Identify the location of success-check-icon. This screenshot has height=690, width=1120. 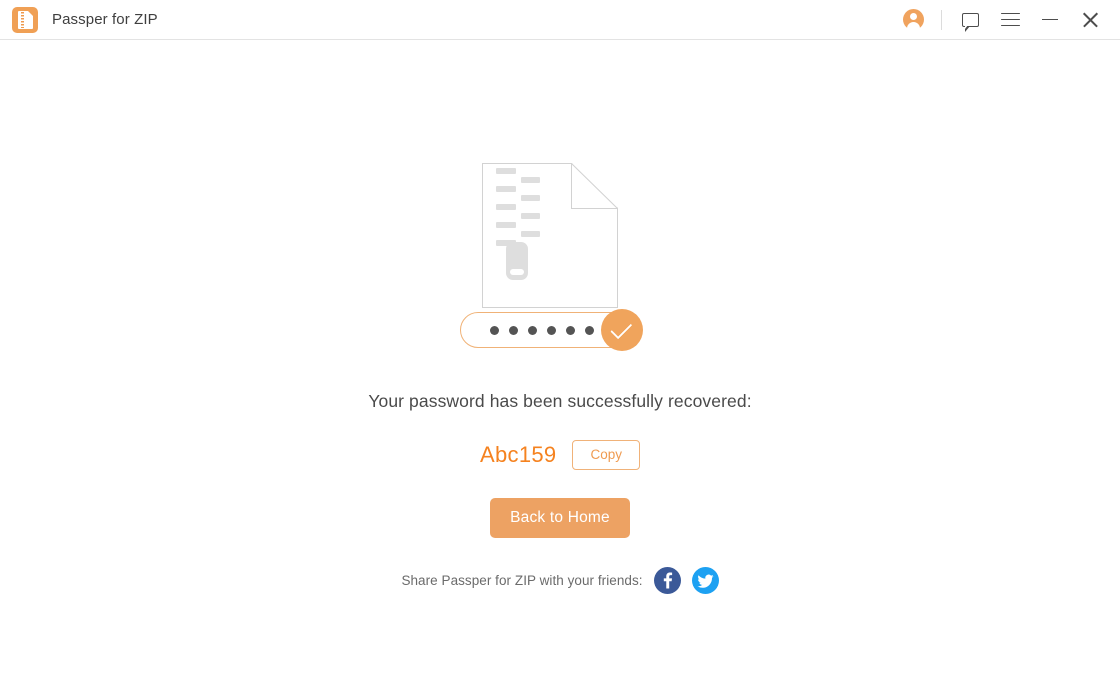
(622, 330).